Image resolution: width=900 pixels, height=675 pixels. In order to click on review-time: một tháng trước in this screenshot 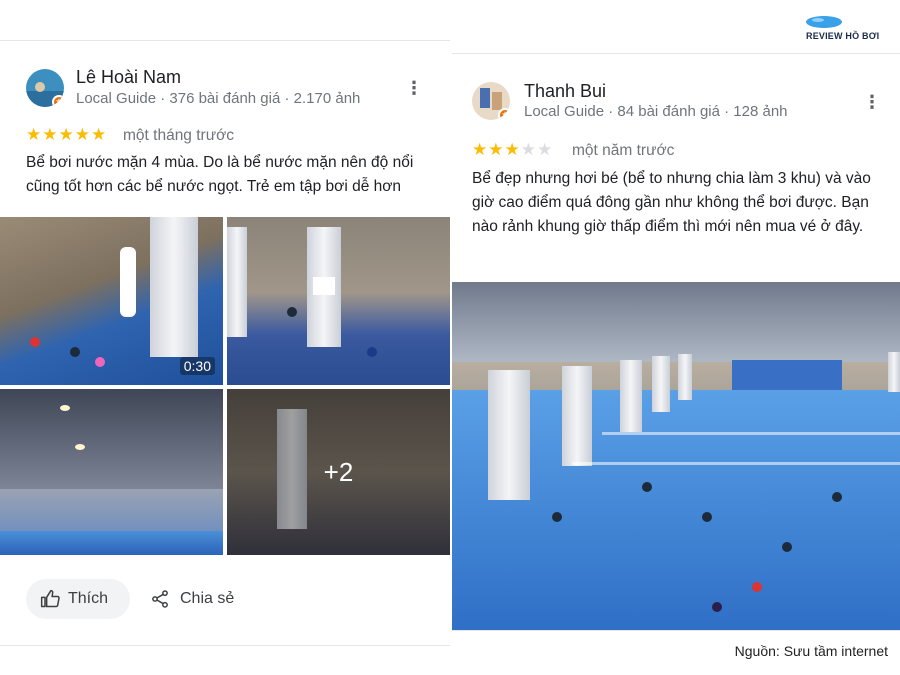, I will do `click(178, 135)`.